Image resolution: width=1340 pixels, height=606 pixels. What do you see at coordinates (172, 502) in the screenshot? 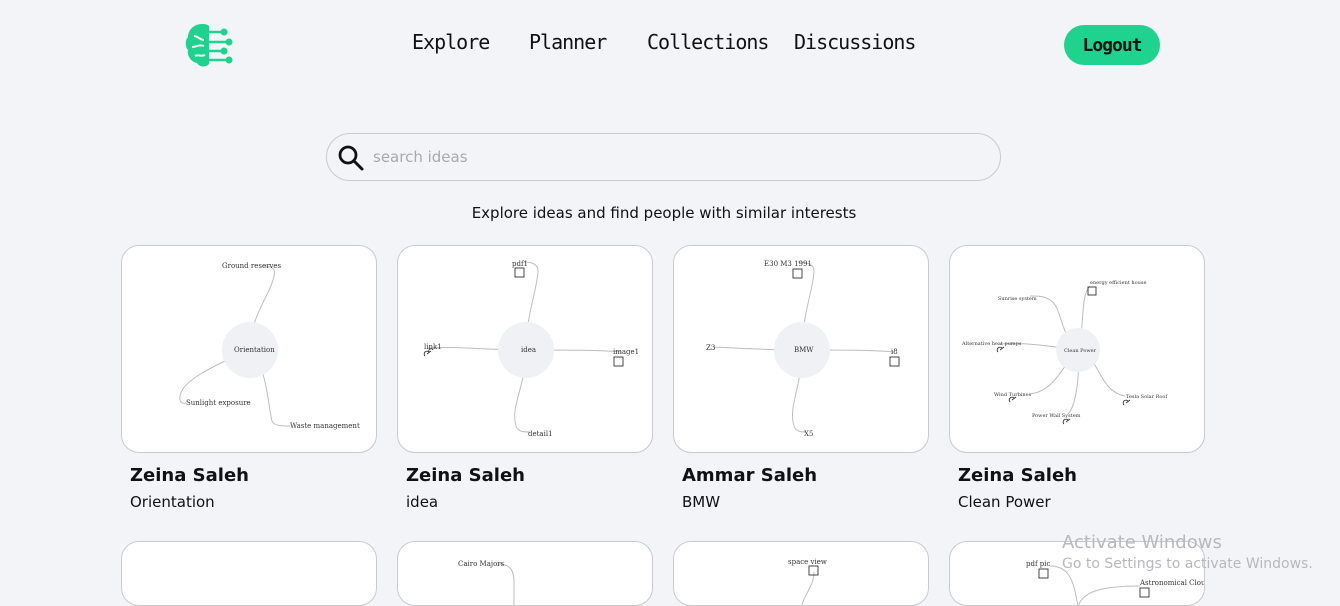
I see `card-title: Orientation` at bounding box center [172, 502].